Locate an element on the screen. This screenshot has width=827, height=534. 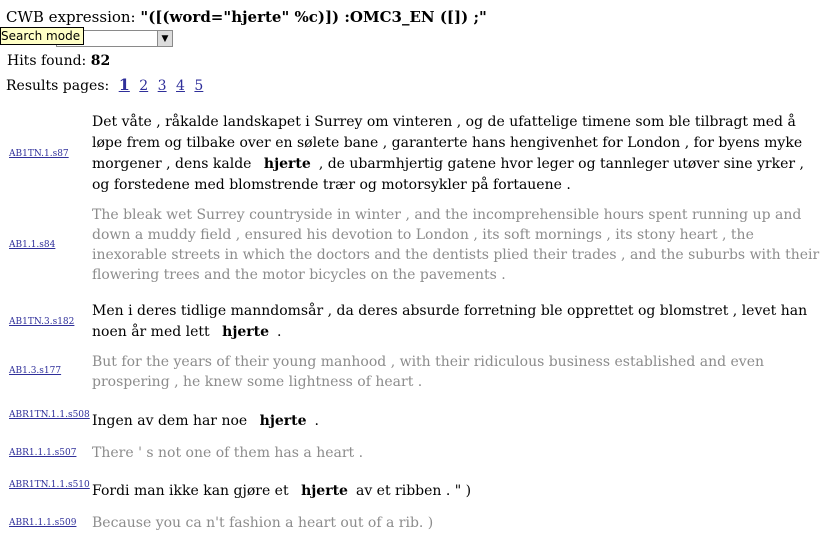
hits-found: Hits found: 82 is located at coordinates (58, 61).